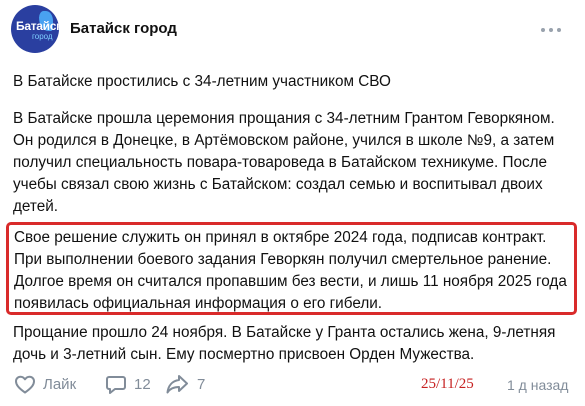 This screenshot has height=406, width=585. I want to click on community-name: Батайск город, so click(123, 28).